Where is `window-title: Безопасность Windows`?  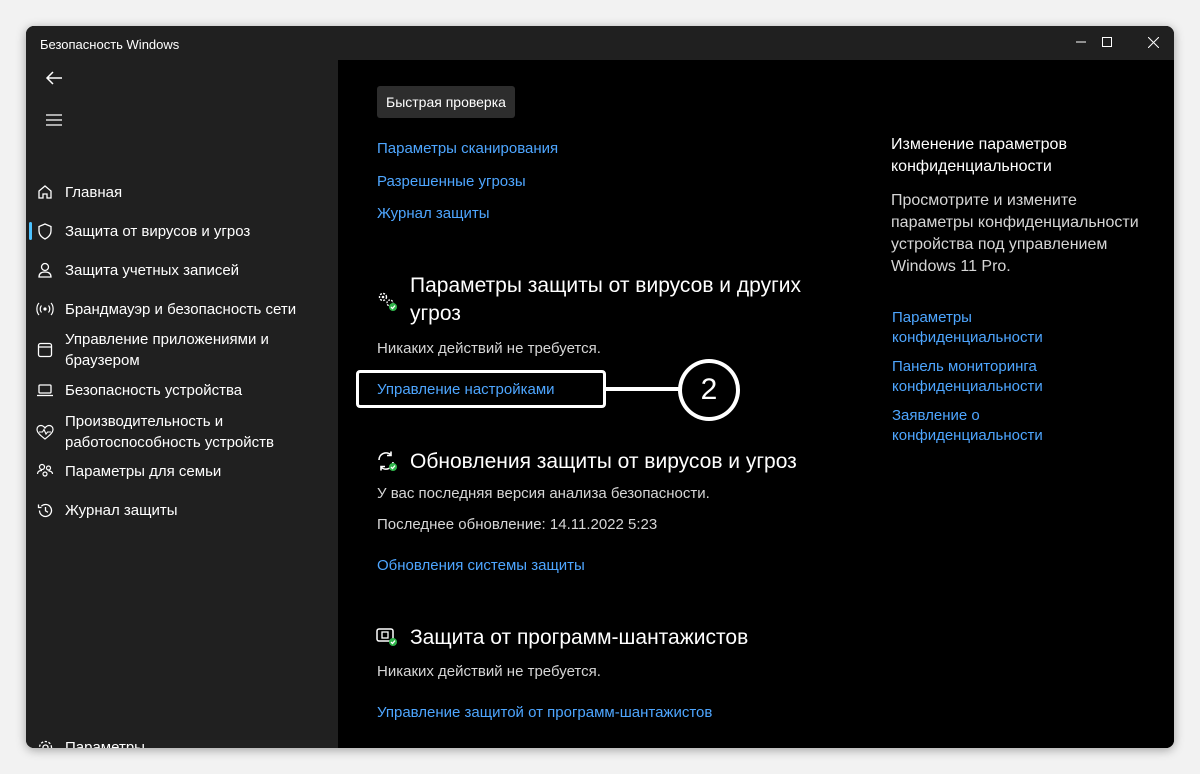 window-title: Безопасность Windows is located at coordinates (110, 44).